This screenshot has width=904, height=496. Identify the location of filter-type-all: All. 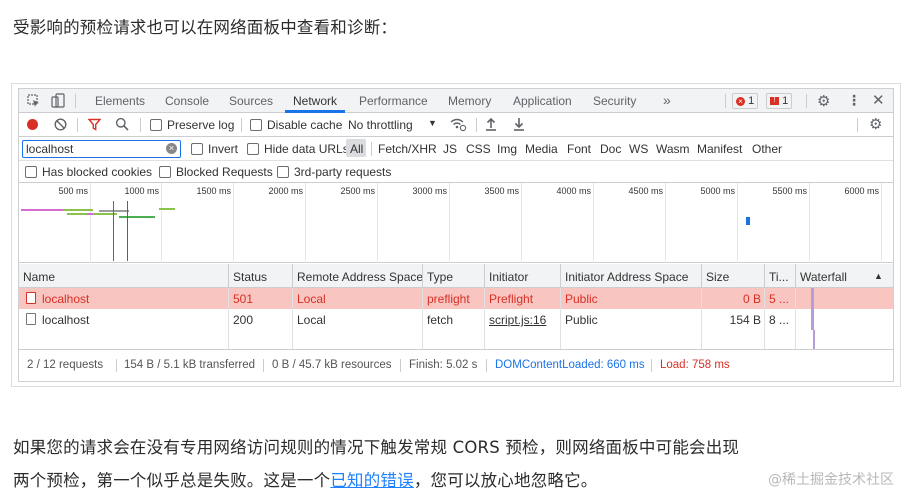
(356, 149).